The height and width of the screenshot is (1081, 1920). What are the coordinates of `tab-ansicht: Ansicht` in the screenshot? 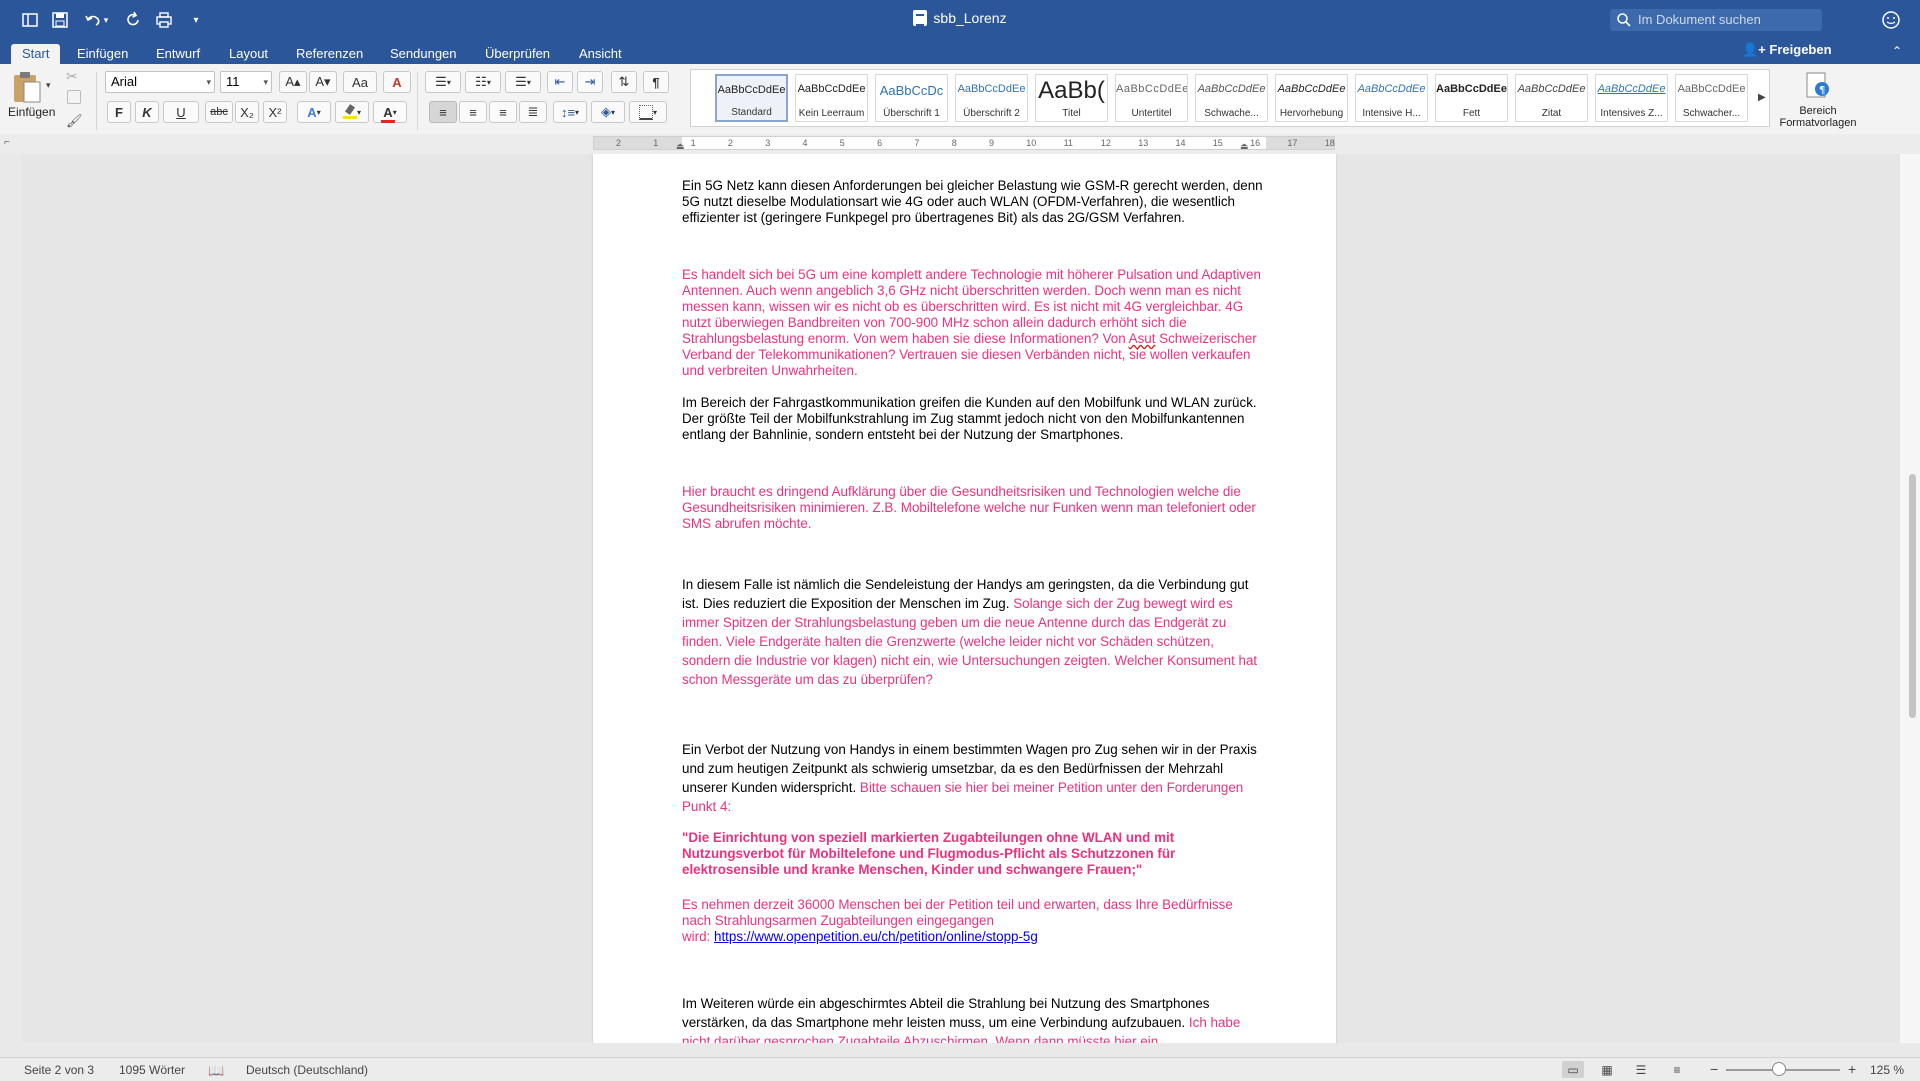 It's located at (600, 54).